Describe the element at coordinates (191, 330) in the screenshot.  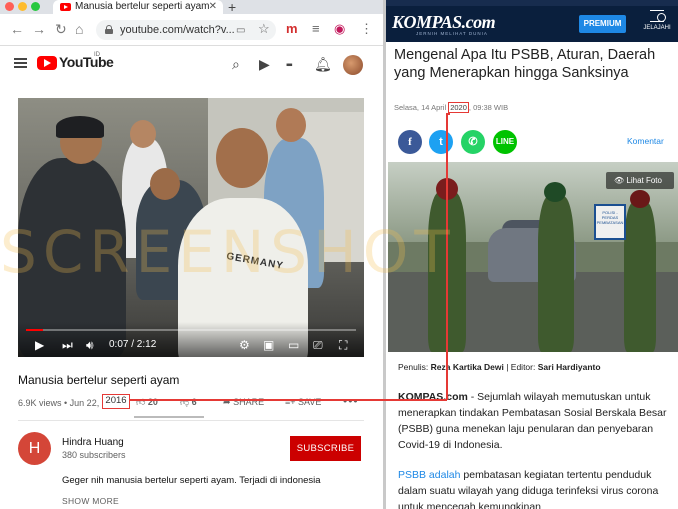
I see `video-progress-bar` at that location.